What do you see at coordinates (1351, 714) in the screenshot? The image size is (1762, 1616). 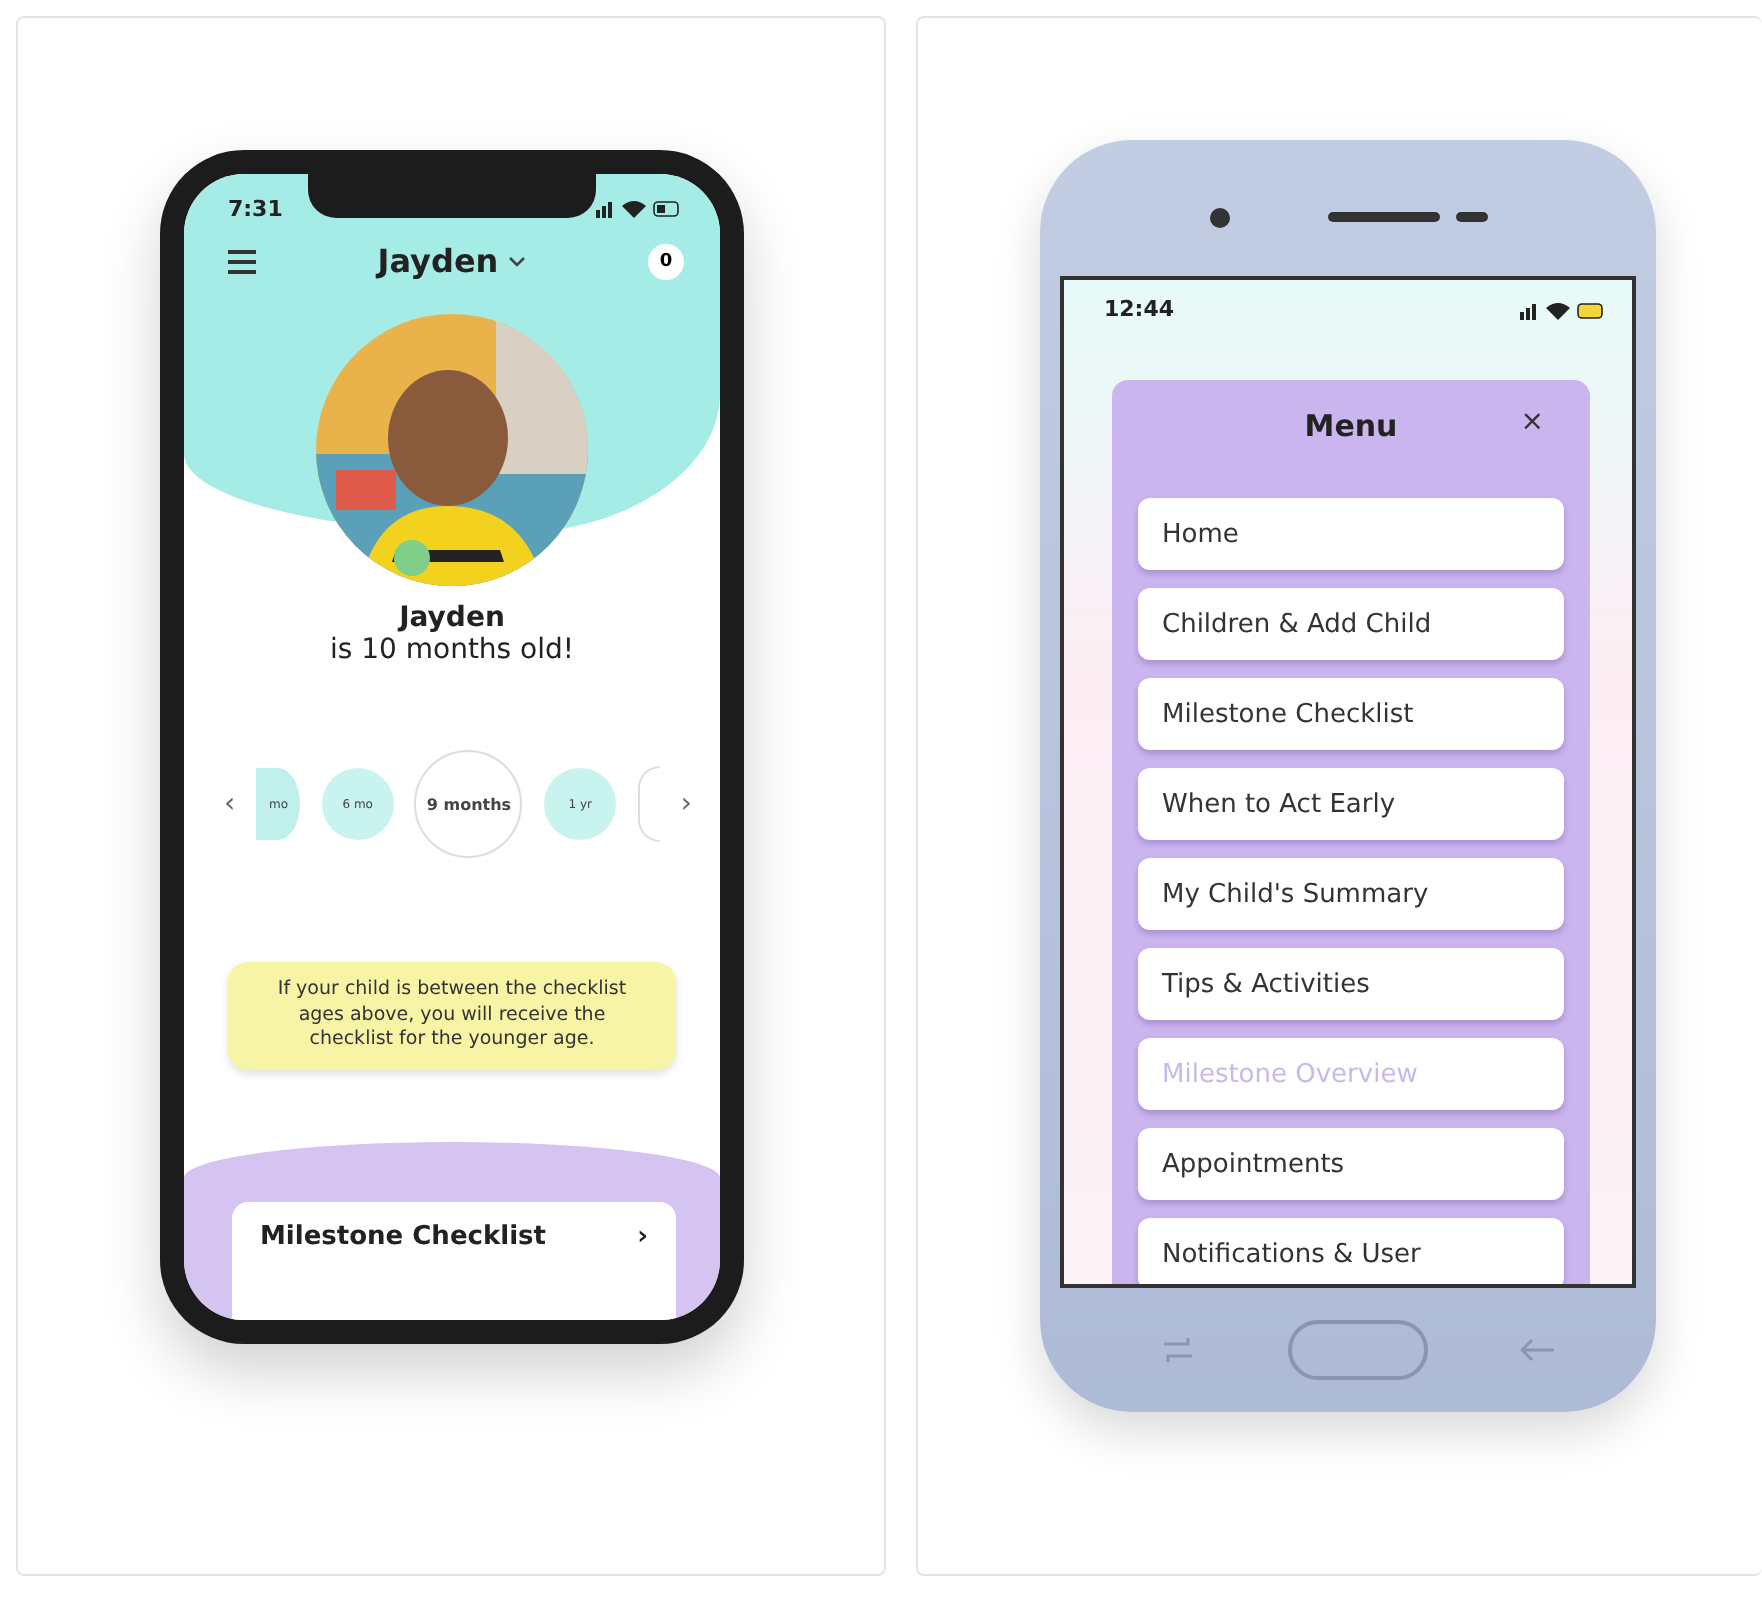 I see `menu-item: Milestone Checklist` at bounding box center [1351, 714].